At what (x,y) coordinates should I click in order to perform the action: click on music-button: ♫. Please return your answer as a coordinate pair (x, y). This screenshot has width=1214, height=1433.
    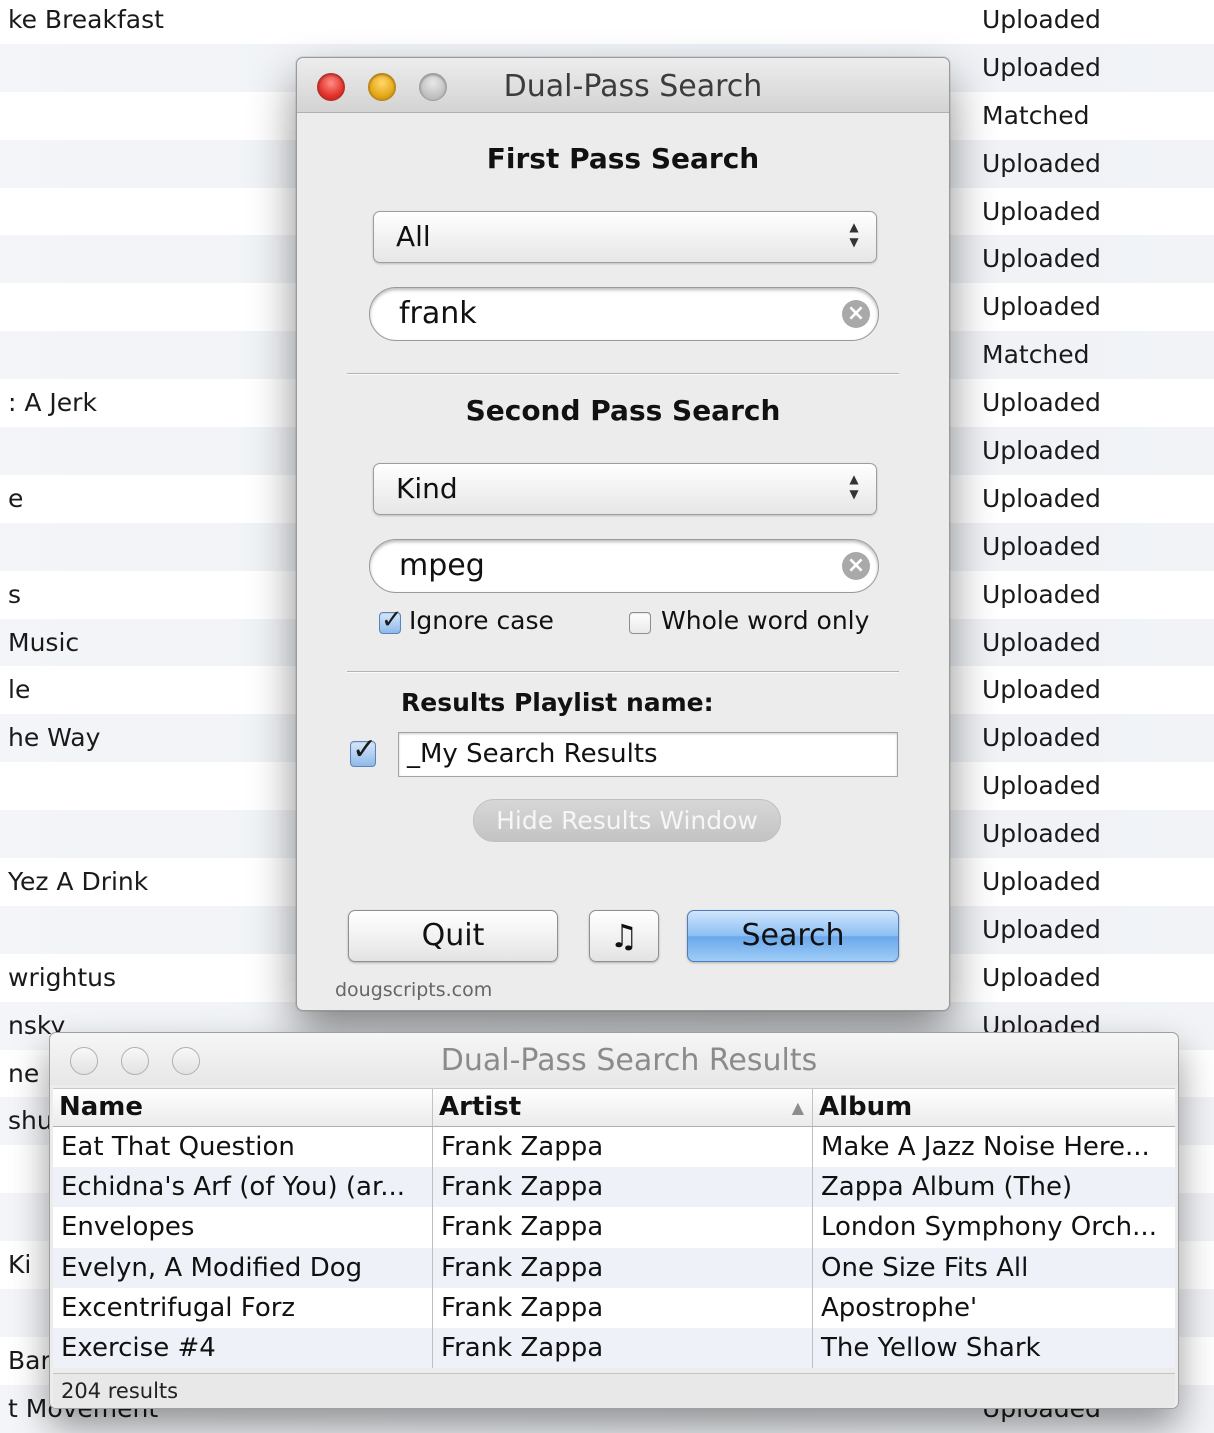
    Looking at the image, I should click on (624, 936).